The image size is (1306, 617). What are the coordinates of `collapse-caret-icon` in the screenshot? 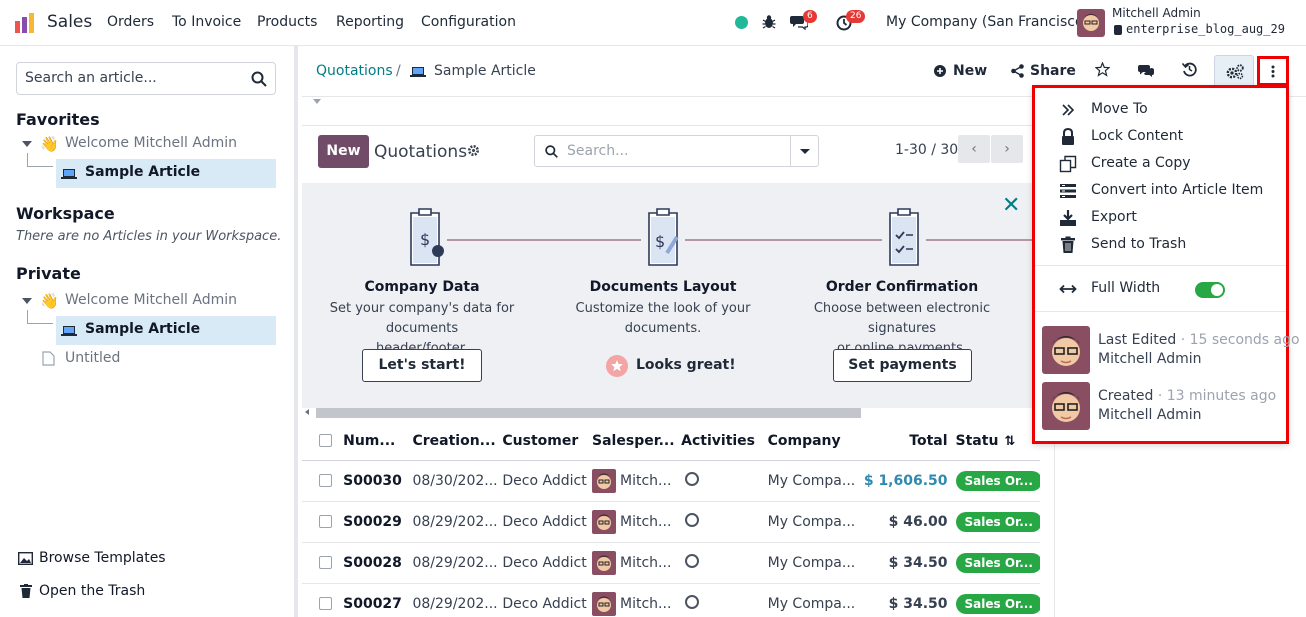 It's located at (317, 101).